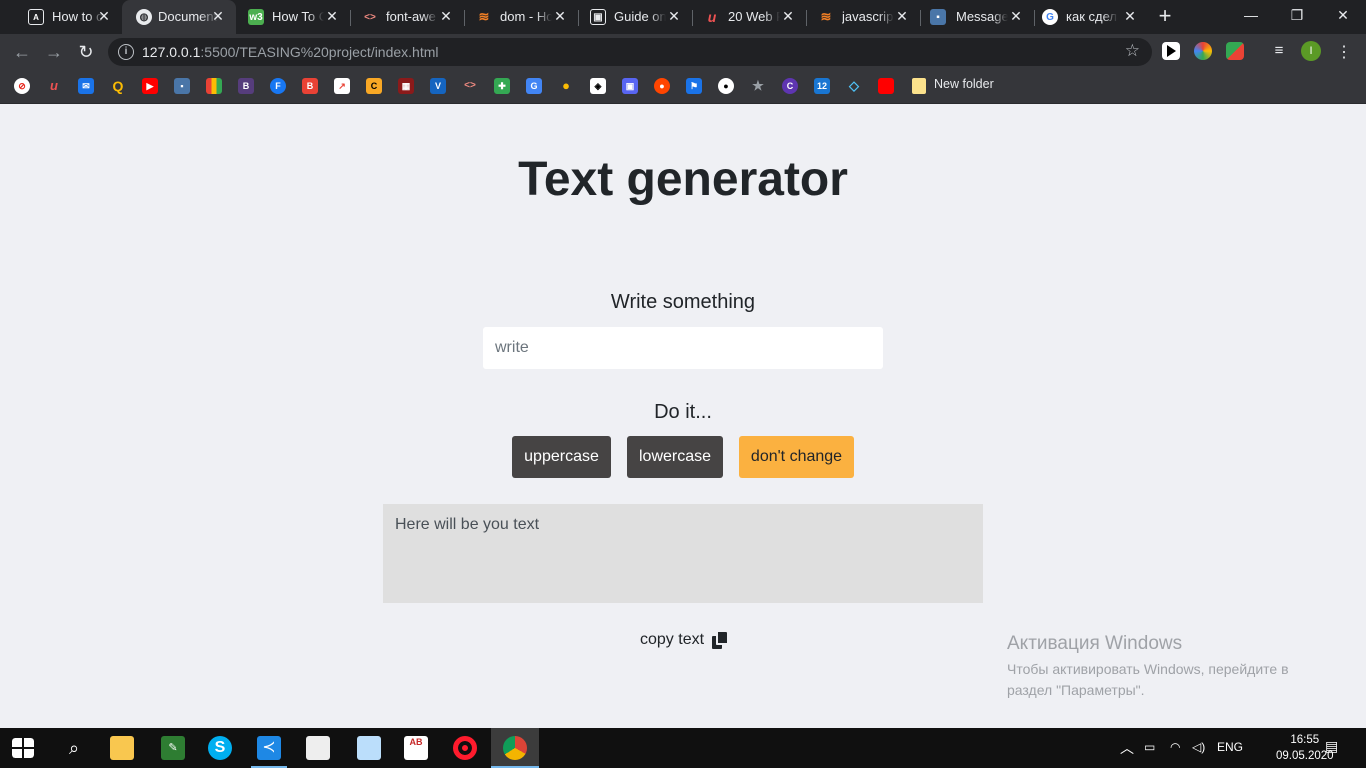 This screenshot has width=1366, height=768. I want to click on tab-10: G как сдела ✕, so click(1091, 17).